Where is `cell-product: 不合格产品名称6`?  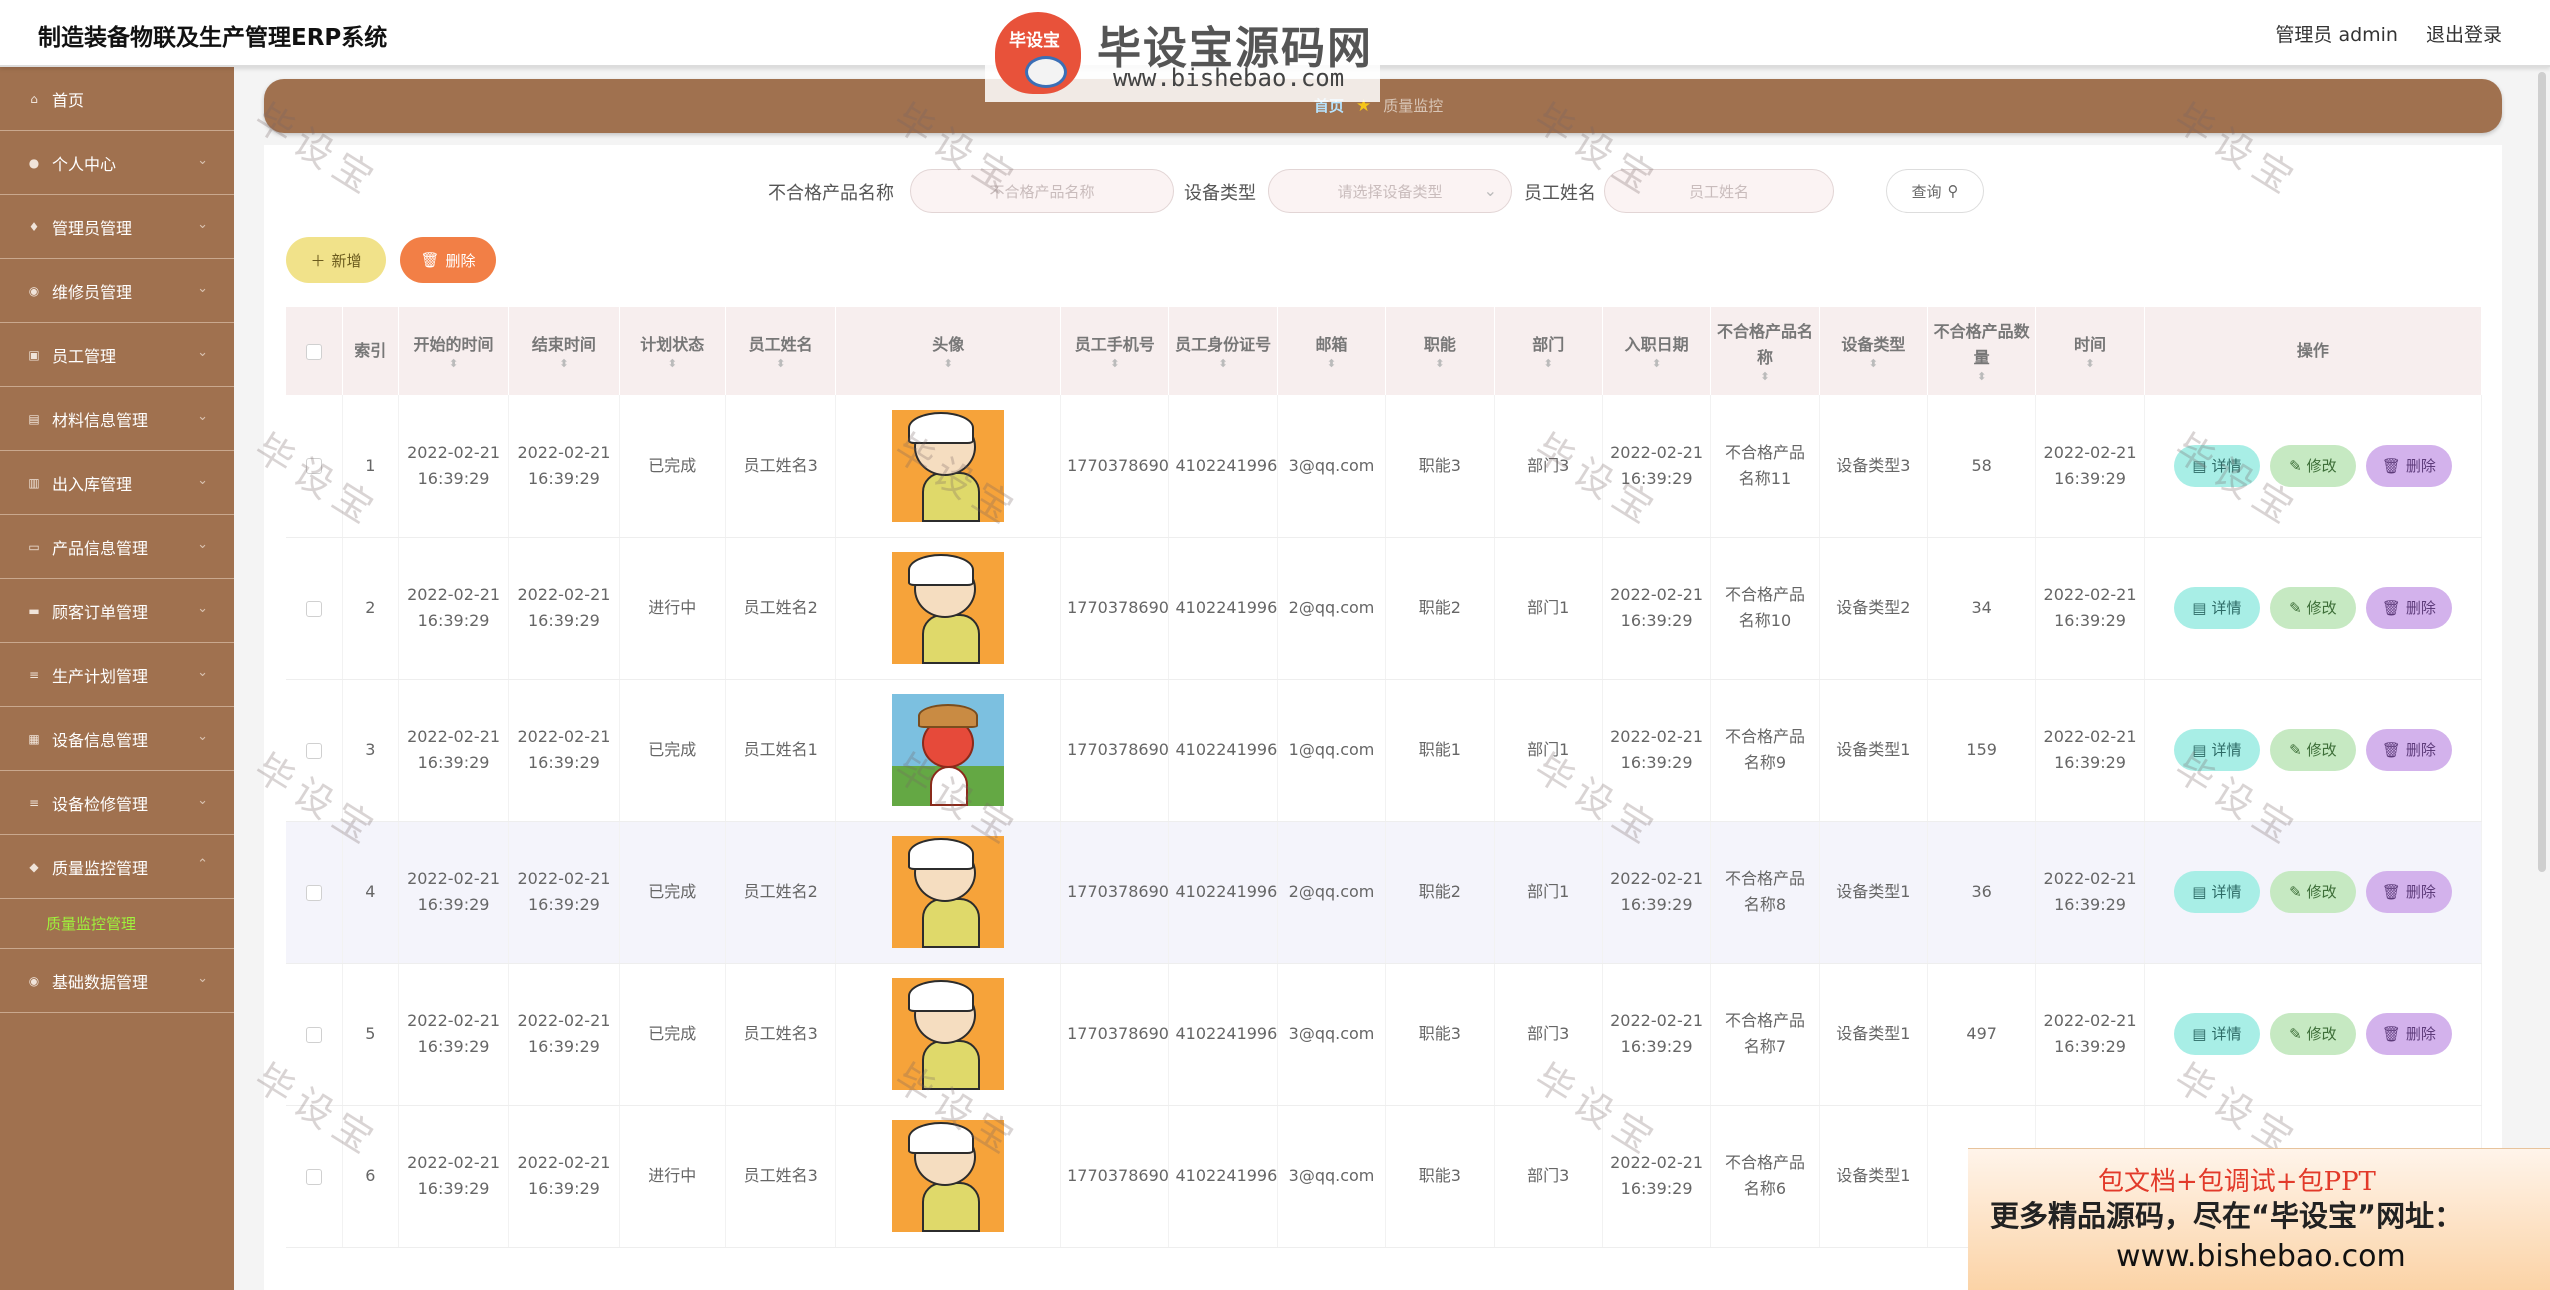 cell-product: 不合格产品名称6 is located at coordinates (1765, 1176).